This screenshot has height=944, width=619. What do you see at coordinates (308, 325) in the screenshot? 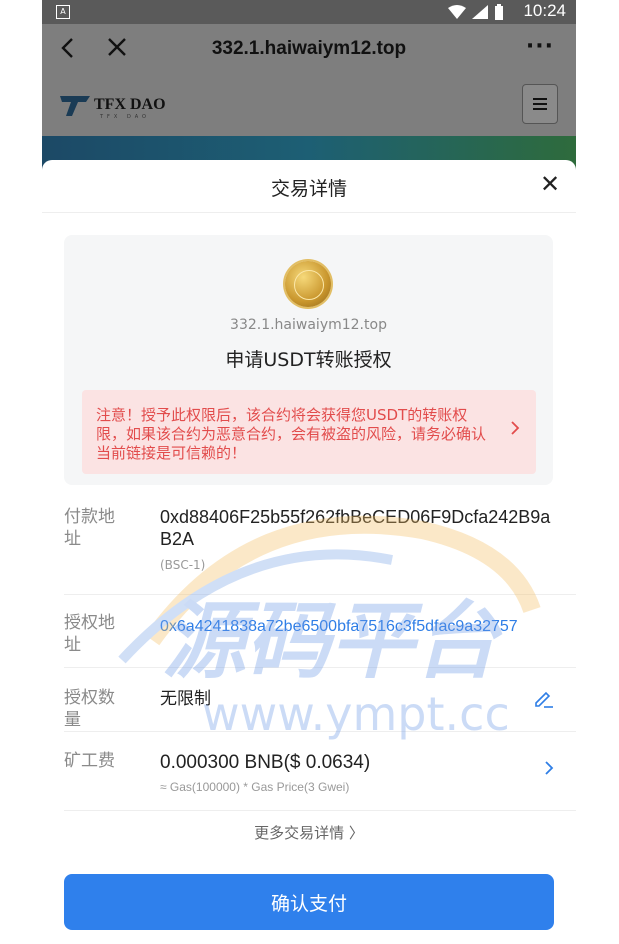
I see `dapp-domain: 332.1.haiwaiym12.top` at bounding box center [308, 325].